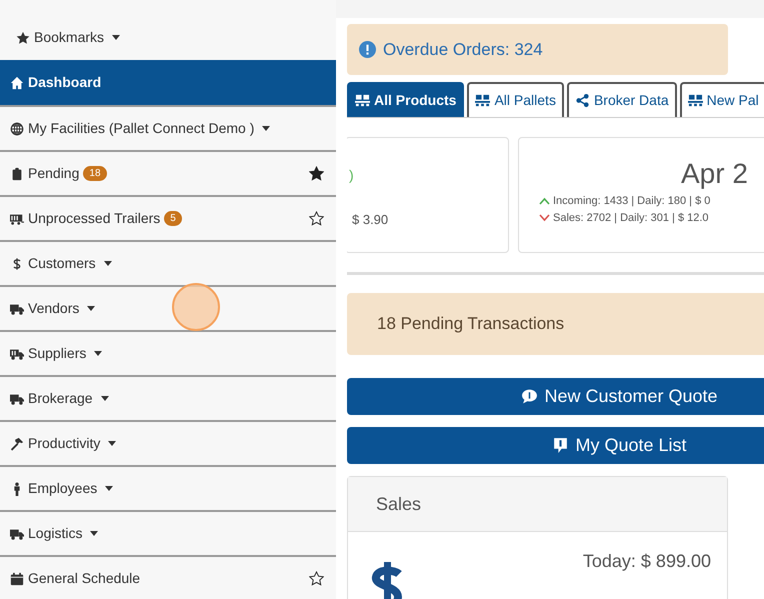 The width and height of the screenshot is (764, 599). I want to click on sales-text: Sales: 2702 | Daily: 301 | $ 12.0, so click(631, 218).